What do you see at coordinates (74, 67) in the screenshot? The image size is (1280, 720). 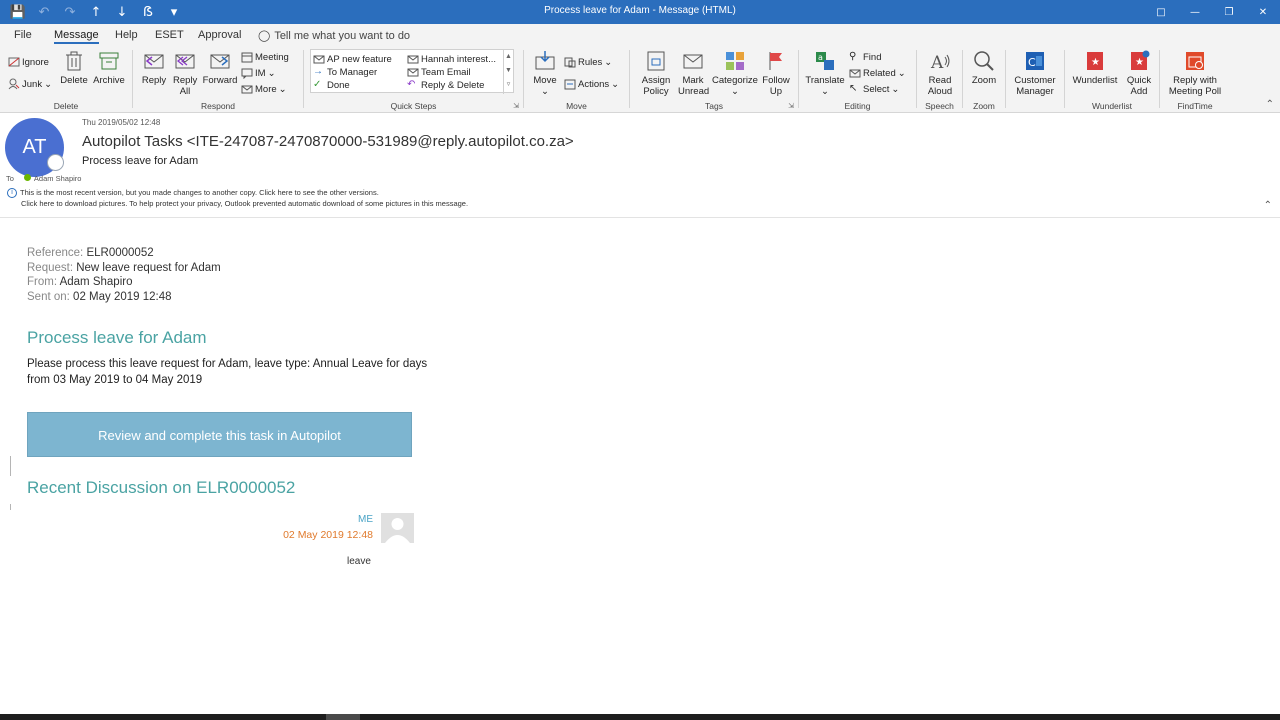 I see `delete-button: Delete` at bounding box center [74, 67].